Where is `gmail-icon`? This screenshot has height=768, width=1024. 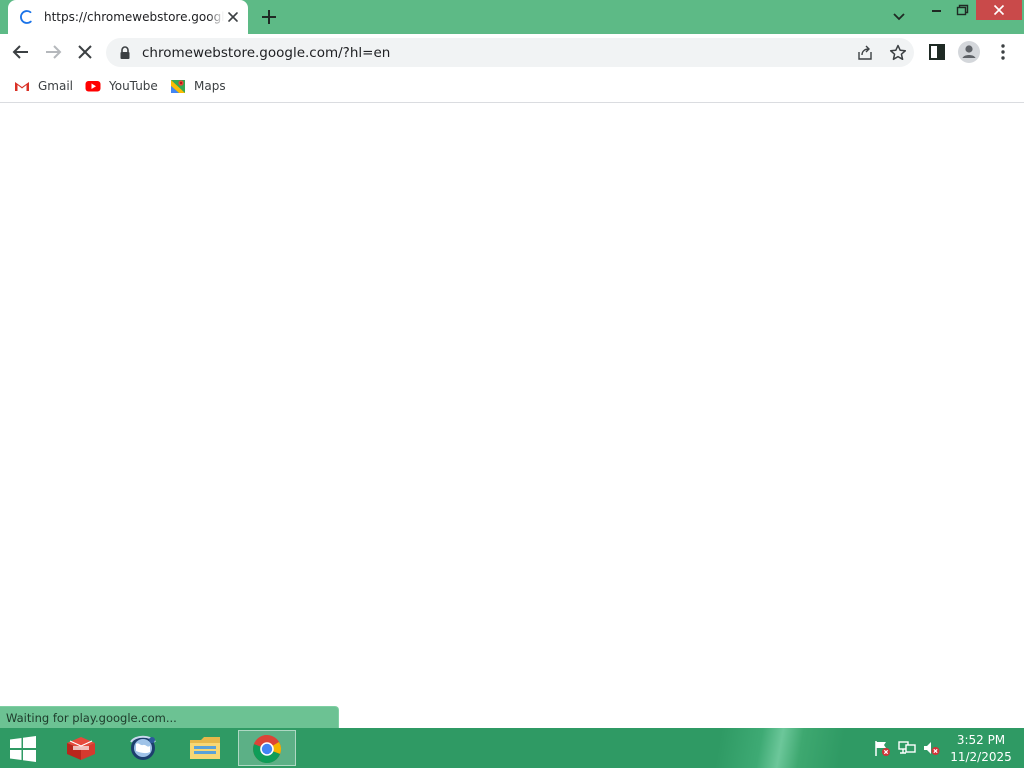
gmail-icon is located at coordinates (22, 86).